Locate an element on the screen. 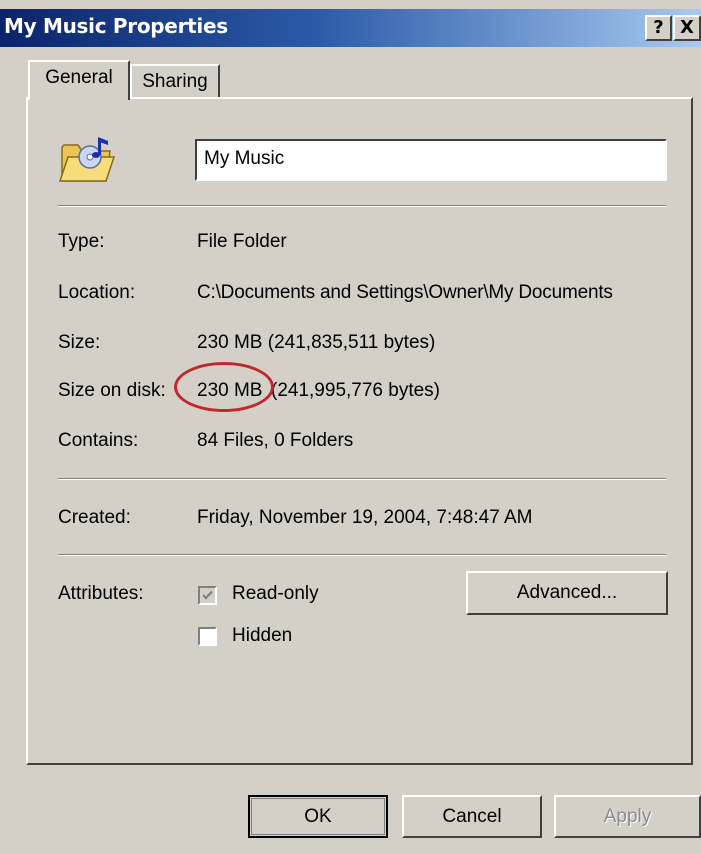  hidden-label: Hidden is located at coordinates (262, 636).